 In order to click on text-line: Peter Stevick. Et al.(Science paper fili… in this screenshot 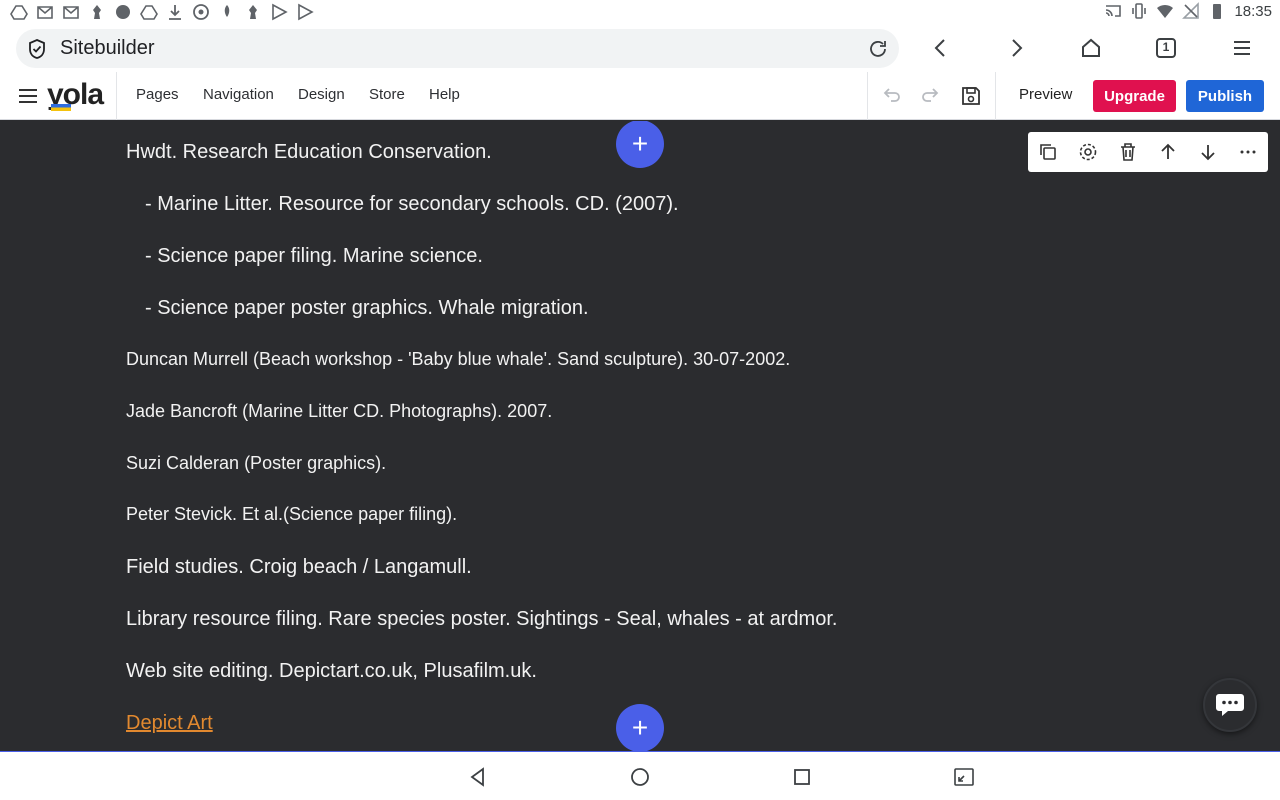, I will do `click(291, 514)`.